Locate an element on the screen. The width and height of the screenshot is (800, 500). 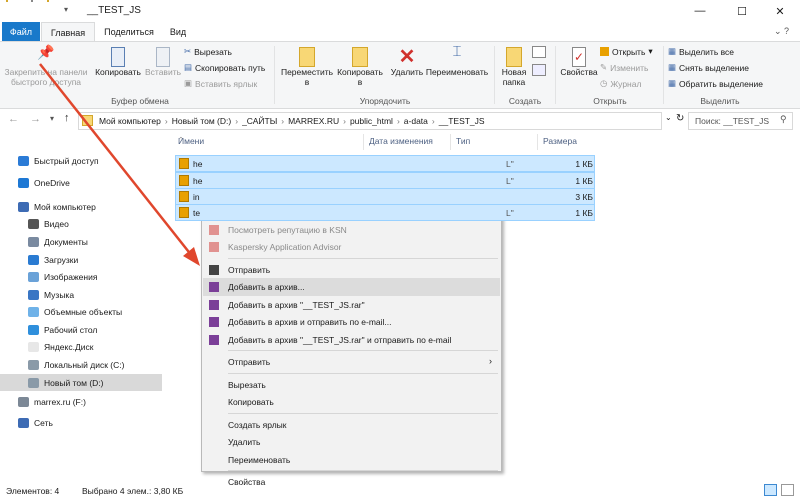
up-arrow-icon: ↑ is located at coordinates (67, 118).